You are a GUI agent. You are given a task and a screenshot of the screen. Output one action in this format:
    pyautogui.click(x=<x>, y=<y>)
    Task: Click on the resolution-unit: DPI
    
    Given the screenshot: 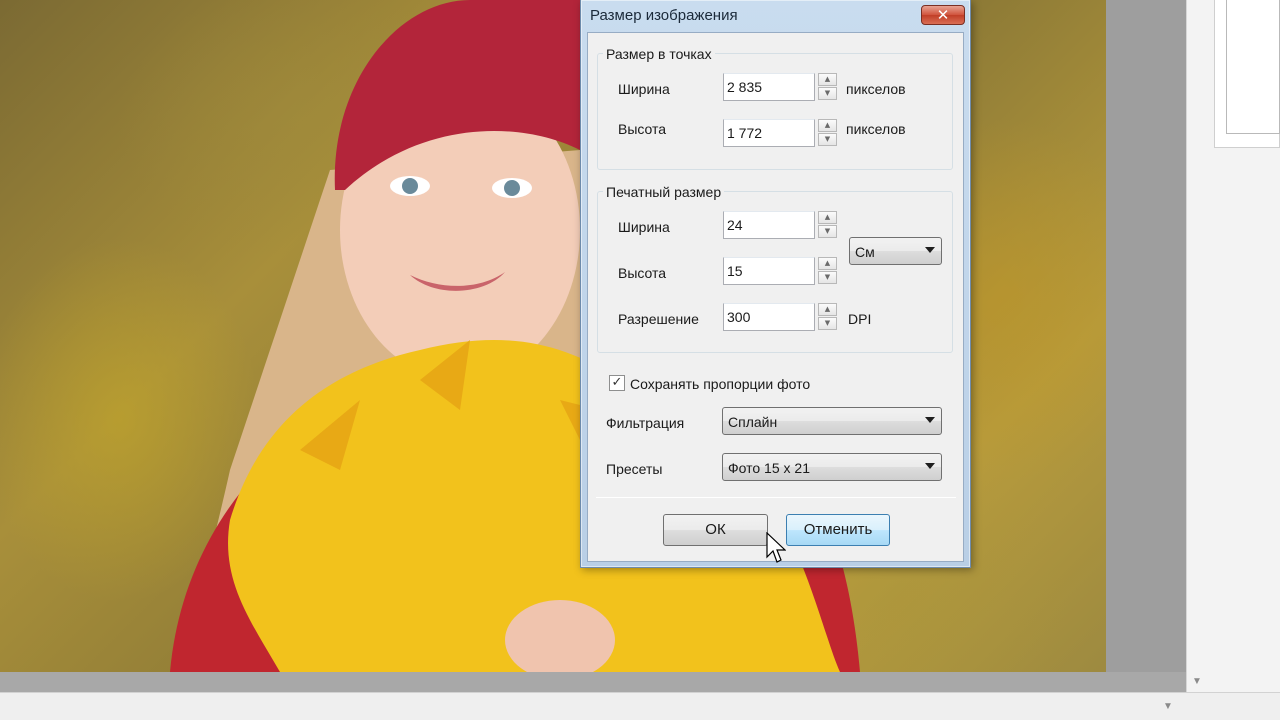 What is the action you would take?
    pyautogui.click(x=860, y=319)
    